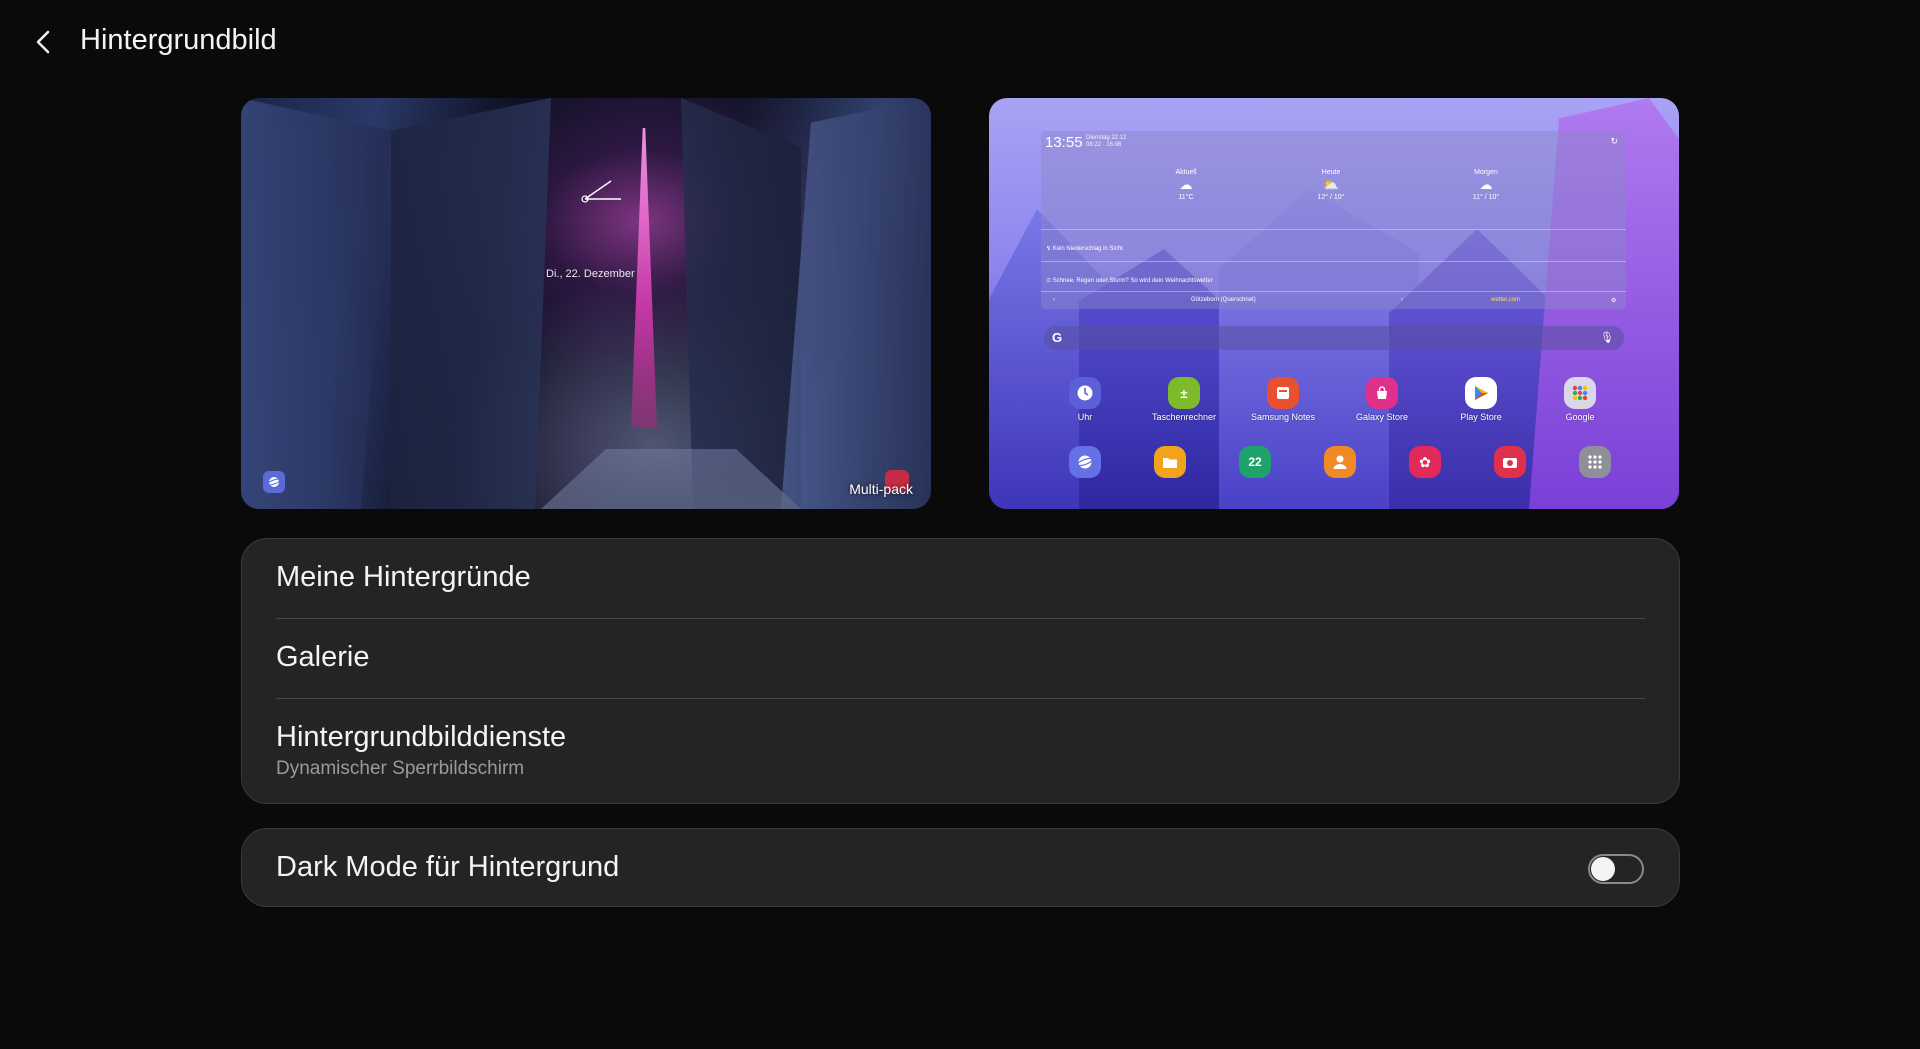 This screenshot has height=1049, width=1920. Describe the element at coordinates (1049, 281) in the screenshot. I see `info-icon: ⊙` at that location.